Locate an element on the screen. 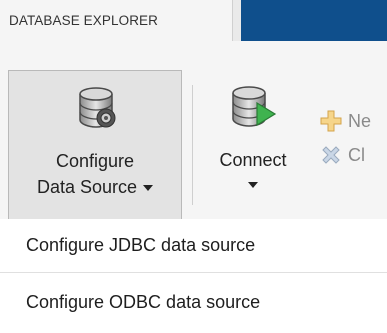 This screenshot has width=387, height=333. tab-database-explorer: DATABASE EXPLORER is located at coordinates (116, 21).